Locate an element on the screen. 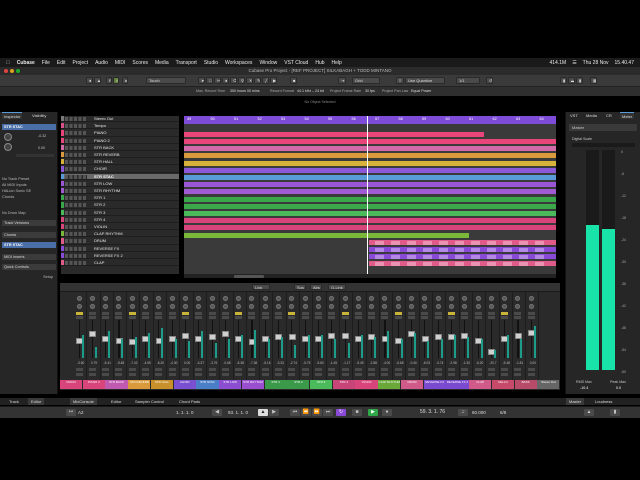 This screenshot has height=480, width=640. channel-volume-value: -6.03 is located at coordinates (426, 363).